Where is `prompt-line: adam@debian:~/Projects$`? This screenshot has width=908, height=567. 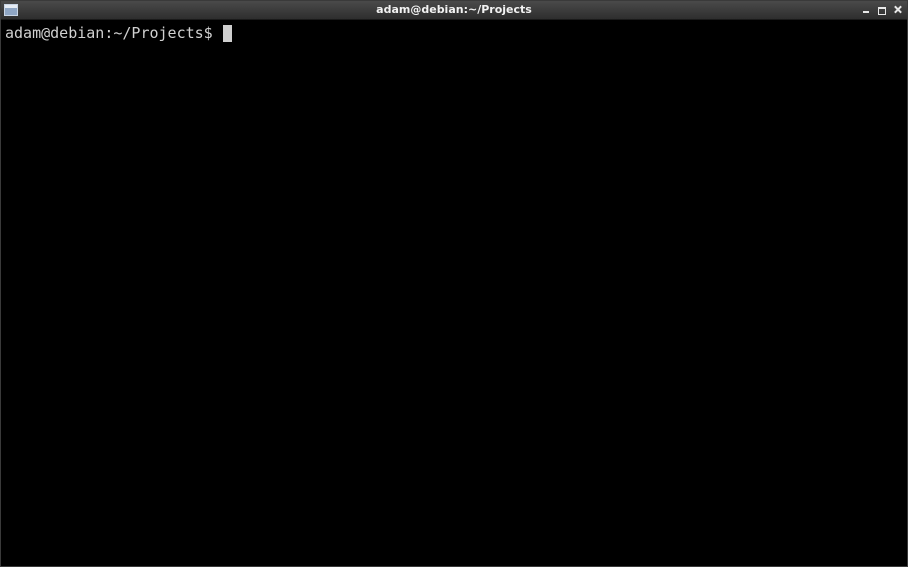
prompt-line: adam@debian:~/Projects$ is located at coordinates (454, 33).